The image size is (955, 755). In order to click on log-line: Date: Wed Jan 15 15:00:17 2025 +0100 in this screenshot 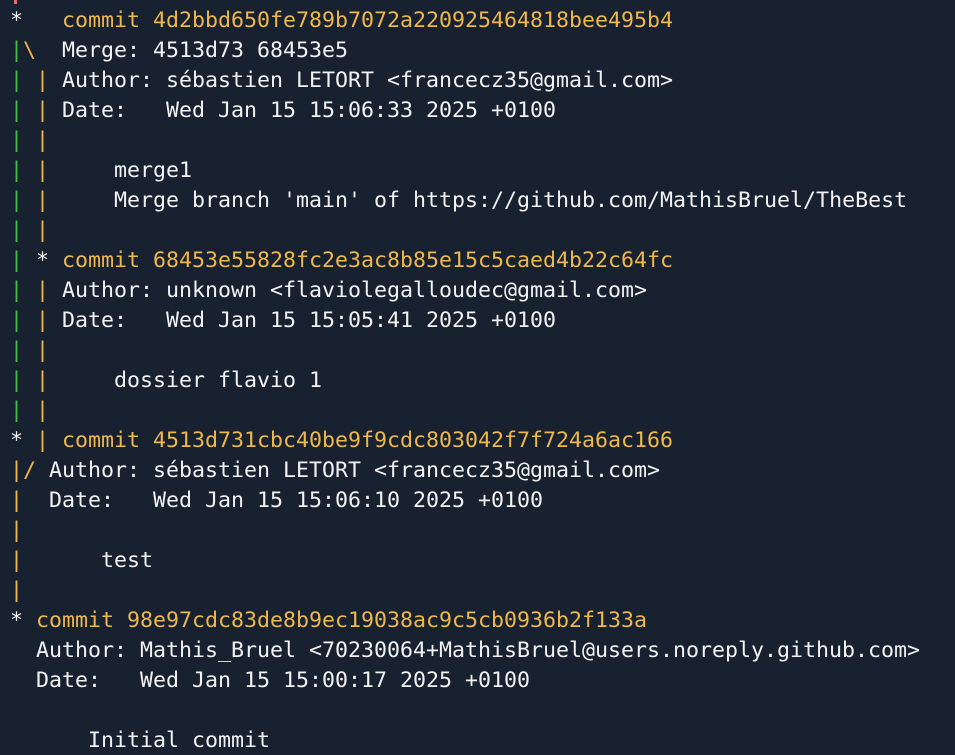, I will do `click(270, 681)`.